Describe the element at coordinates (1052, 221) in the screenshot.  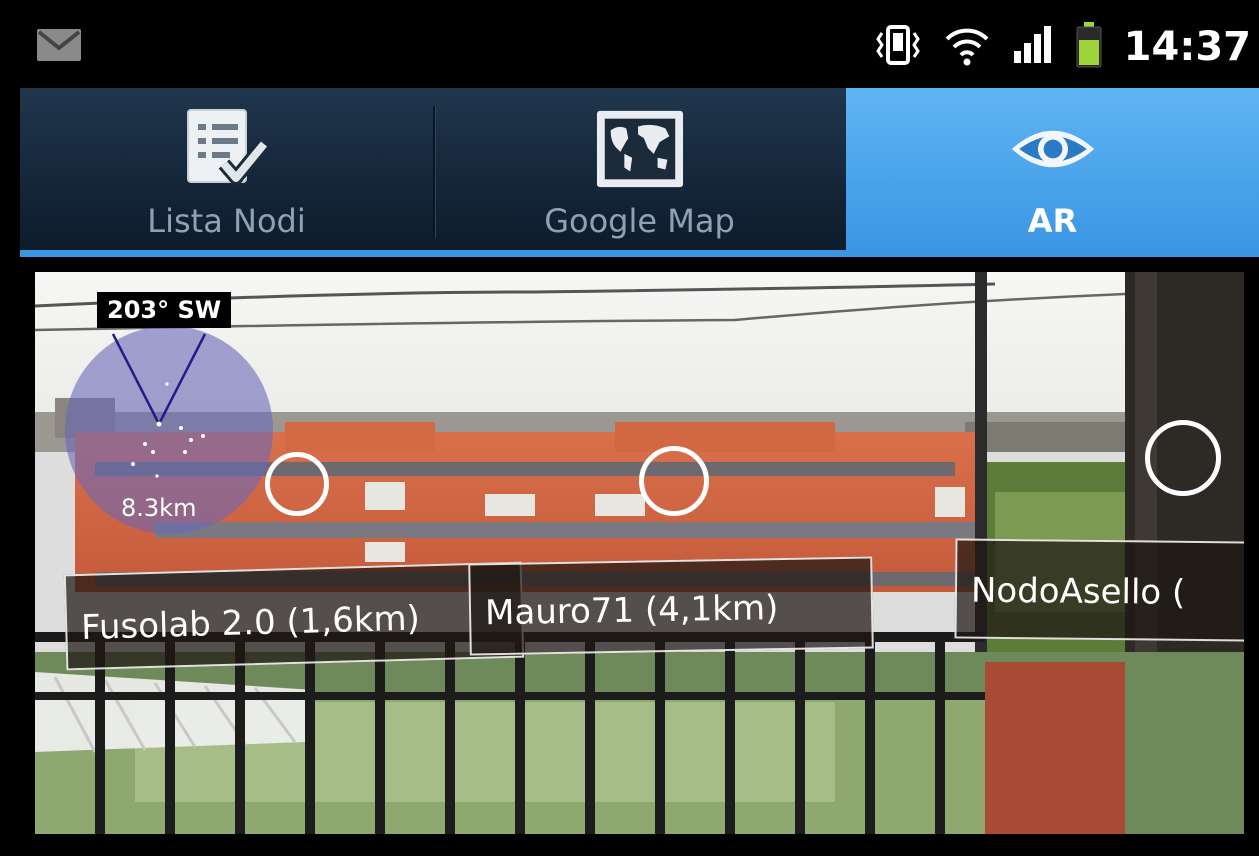
I see `tab-label: AR` at that location.